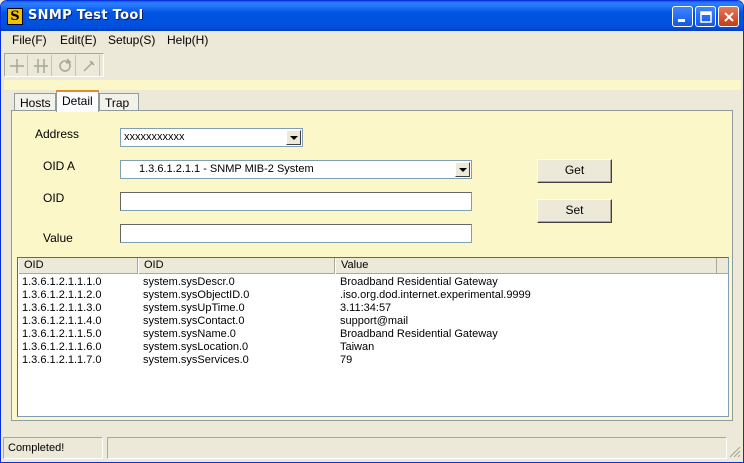 The width and height of the screenshot is (744, 463). Describe the element at coordinates (29, 40) in the screenshot. I see `menu-file: File(F)` at that location.